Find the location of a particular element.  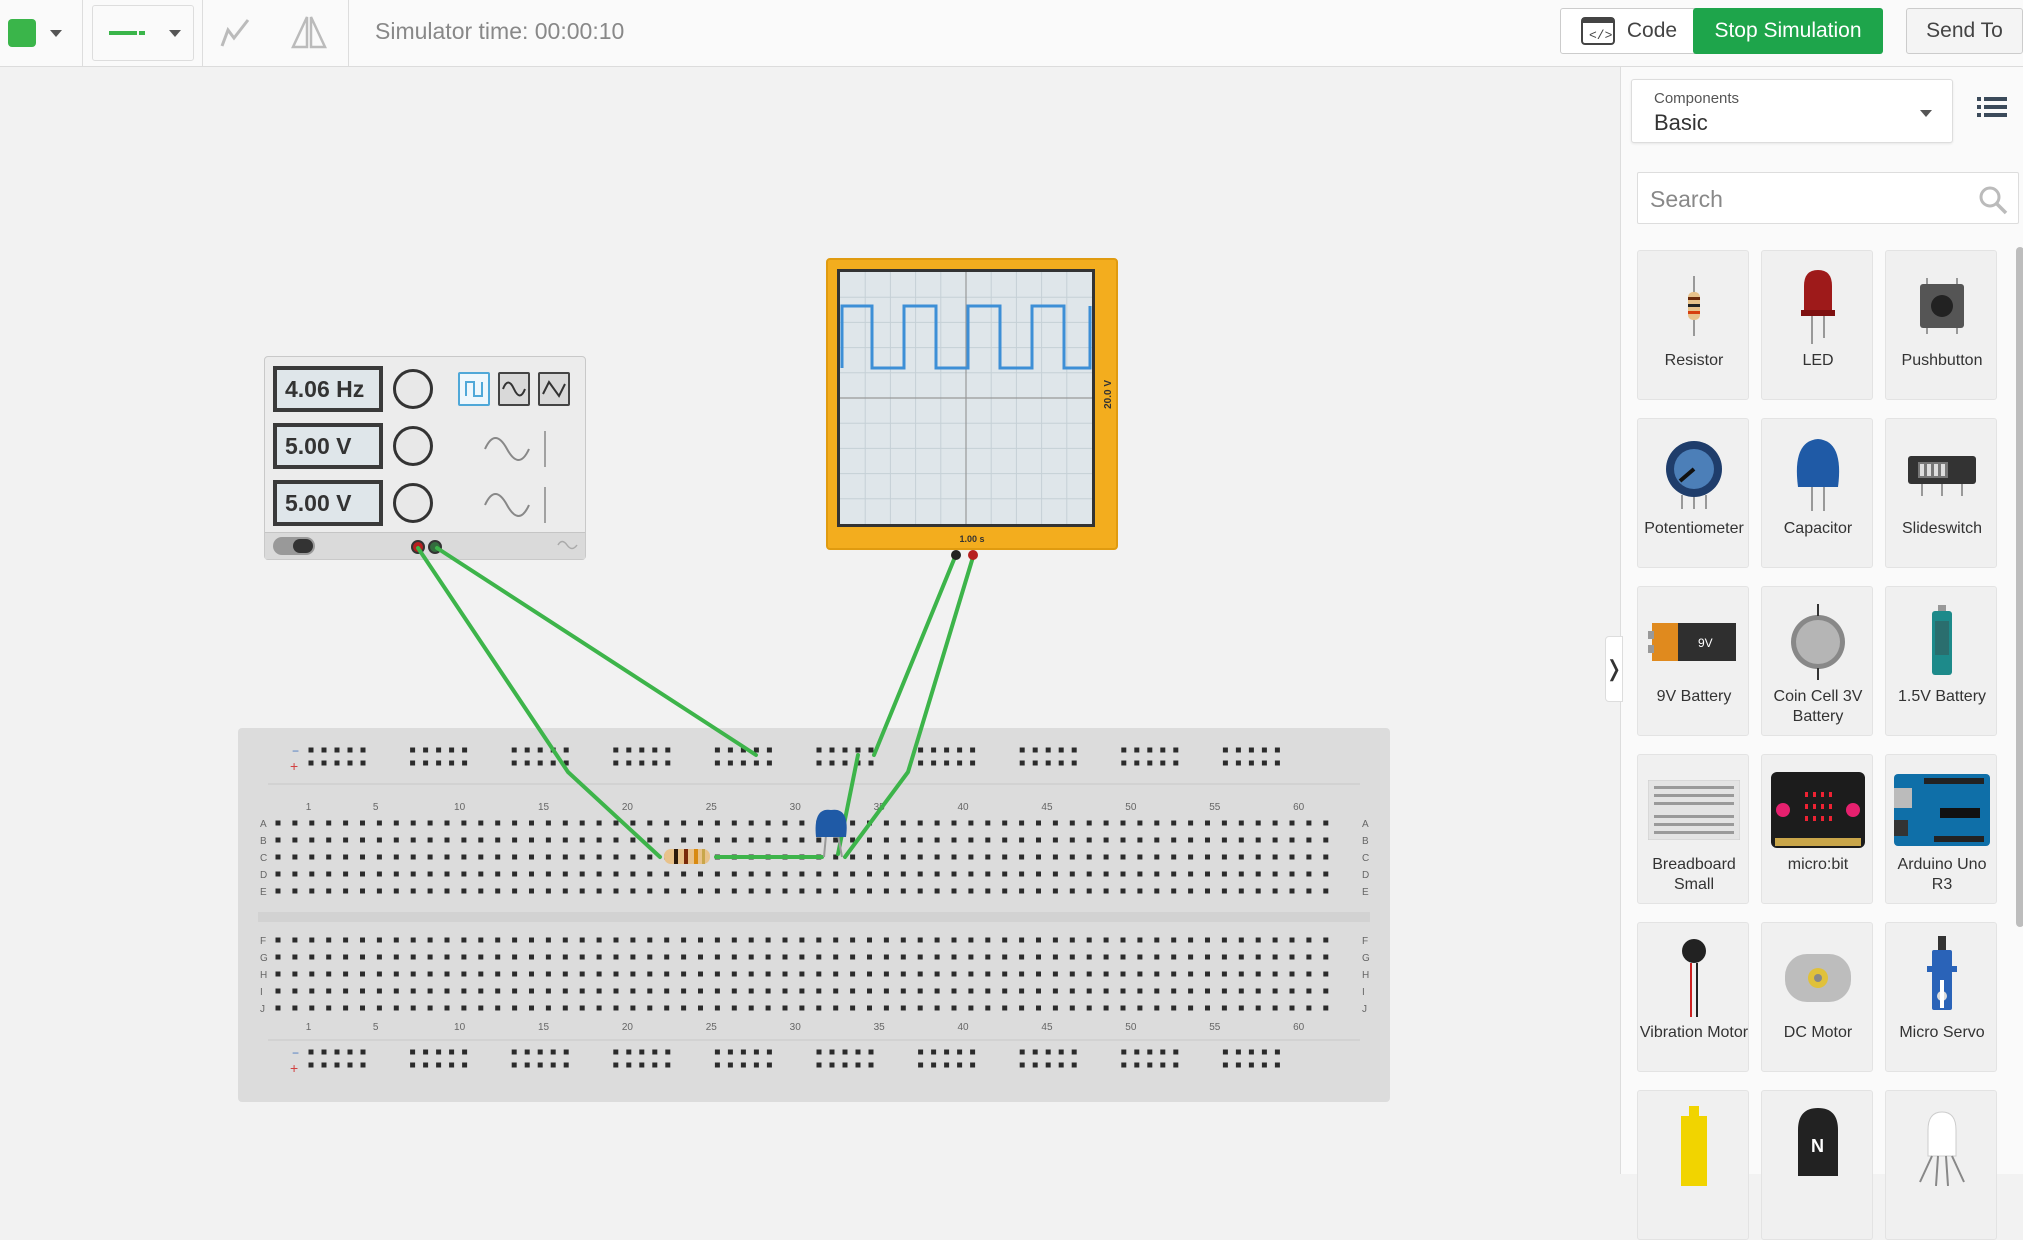

row-label: I is located at coordinates (1363, 992).